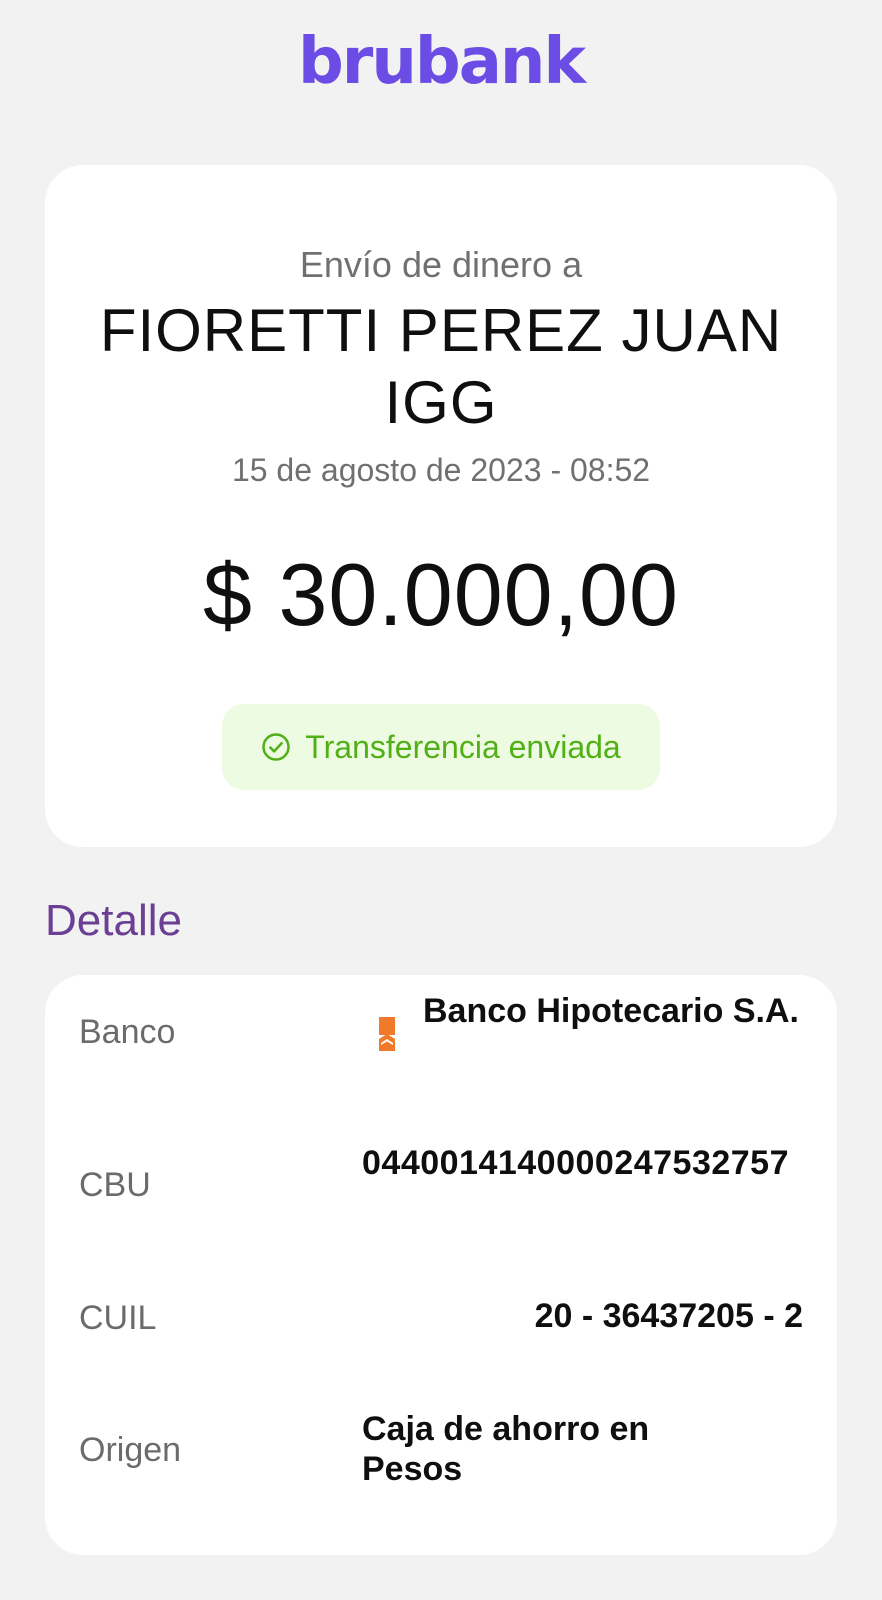 Image resolution: width=882 pixels, height=1600 pixels. Describe the element at coordinates (463, 746) in the screenshot. I see `status-label: Transferencia enviada` at that location.